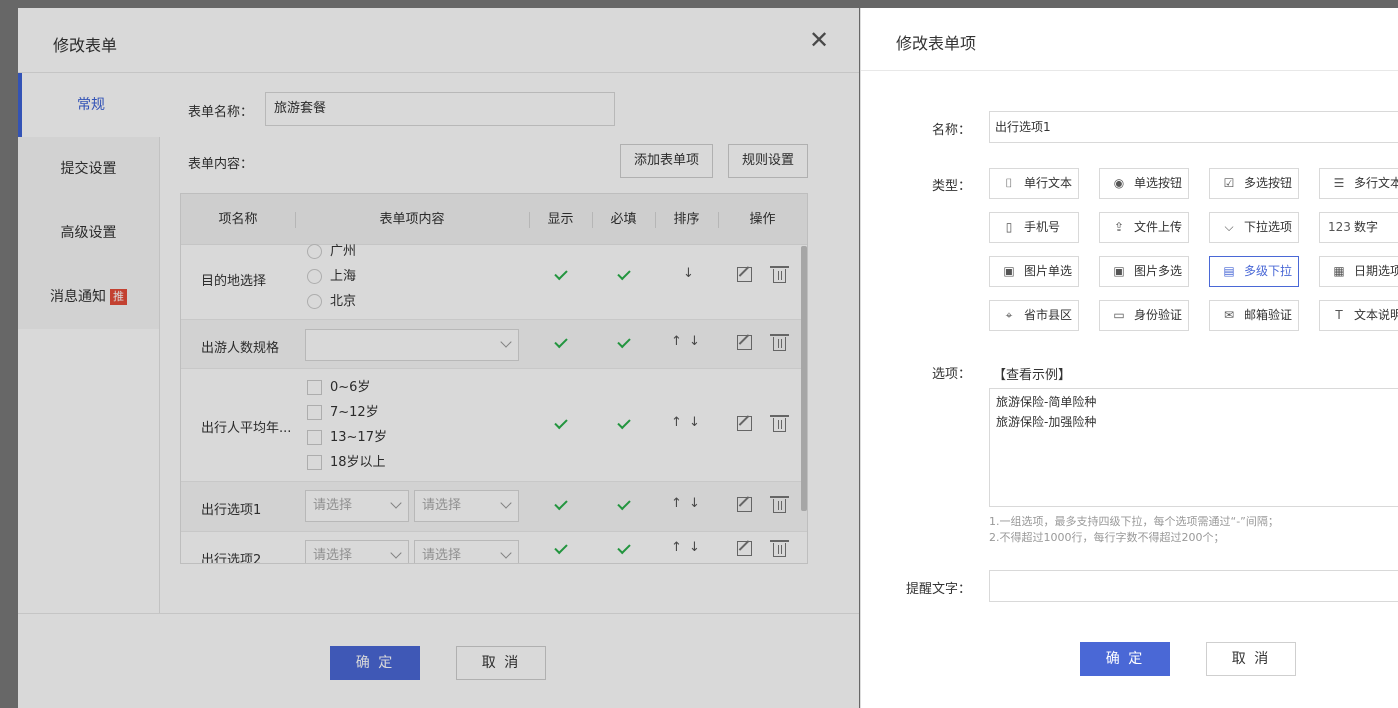  What do you see at coordinates (1339, 315) in the screenshot?
I see `text-icon: T` at bounding box center [1339, 315].